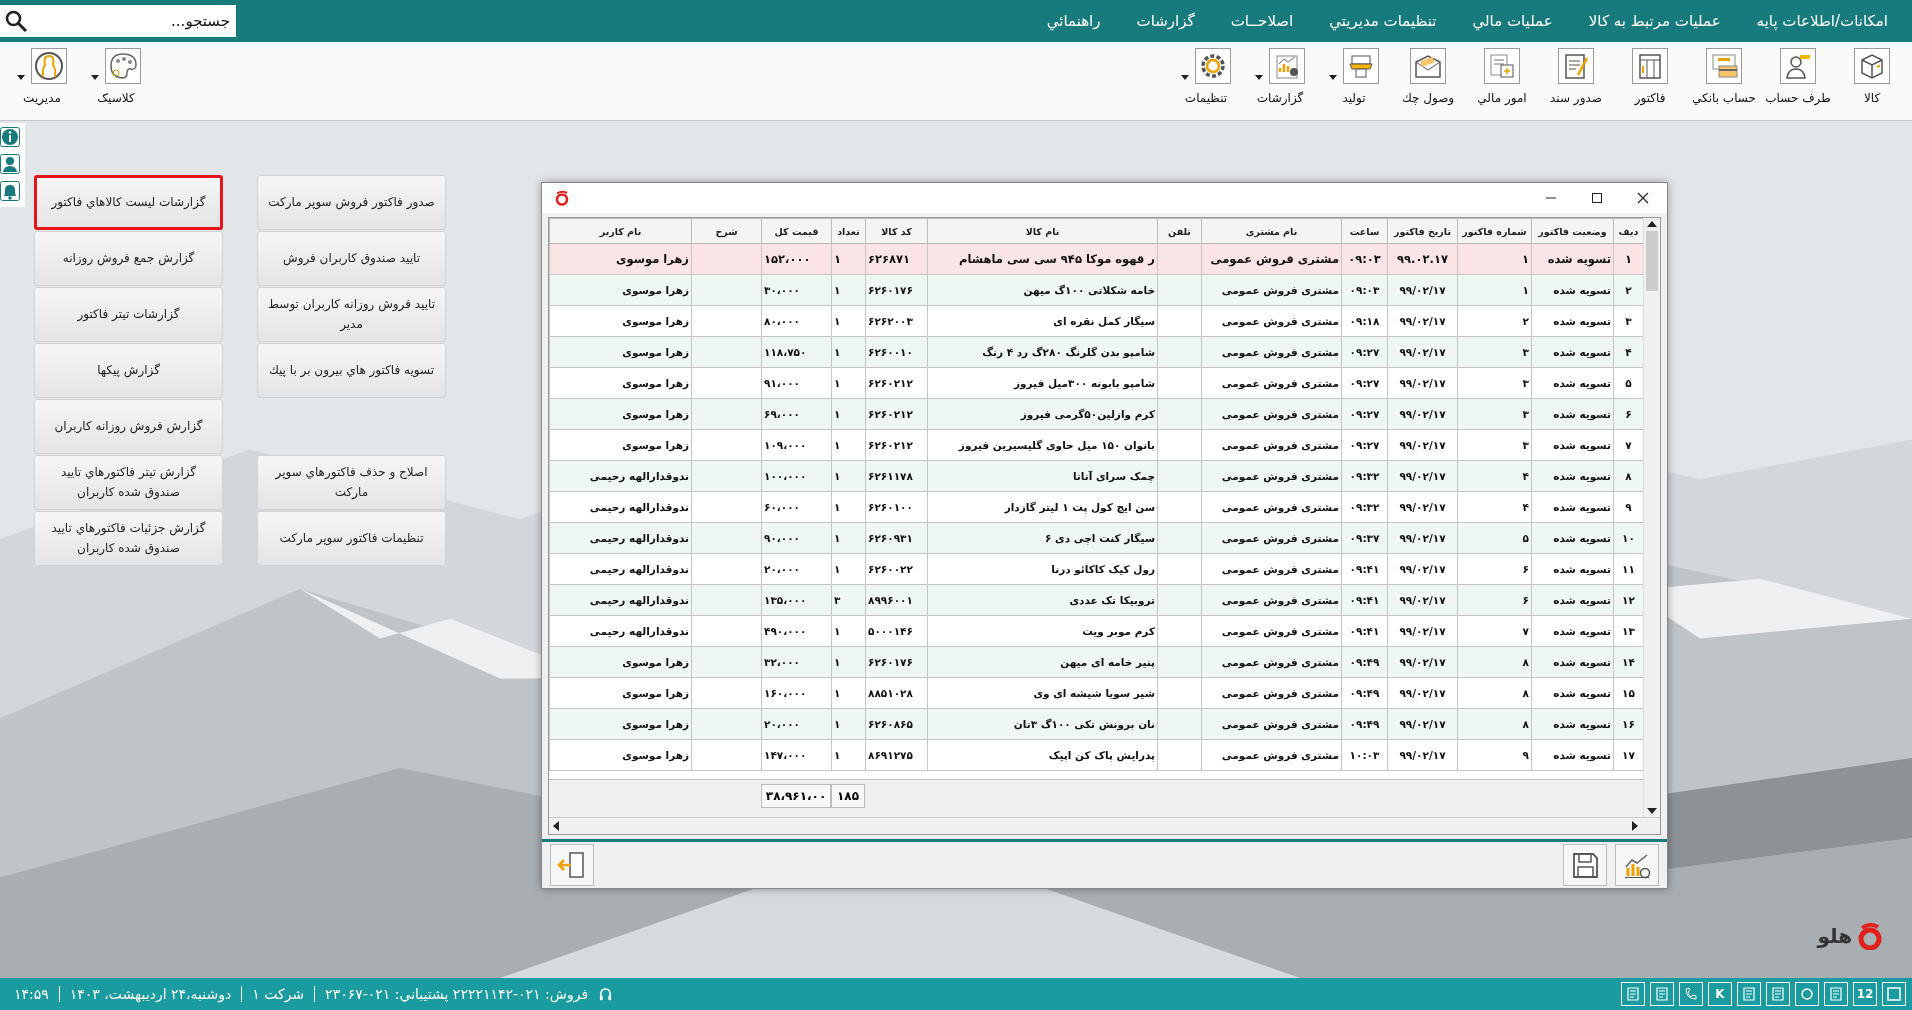 The height and width of the screenshot is (1010, 1912). I want to click on column-header: تاریخ فاکتور, so click(1422, 231).